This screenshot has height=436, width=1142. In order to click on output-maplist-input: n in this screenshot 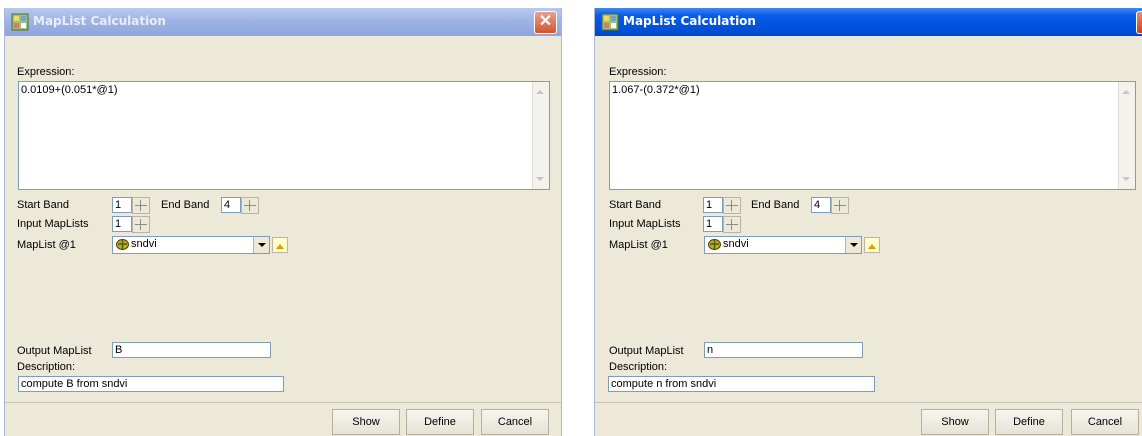, I will do `click(783, 350)`.